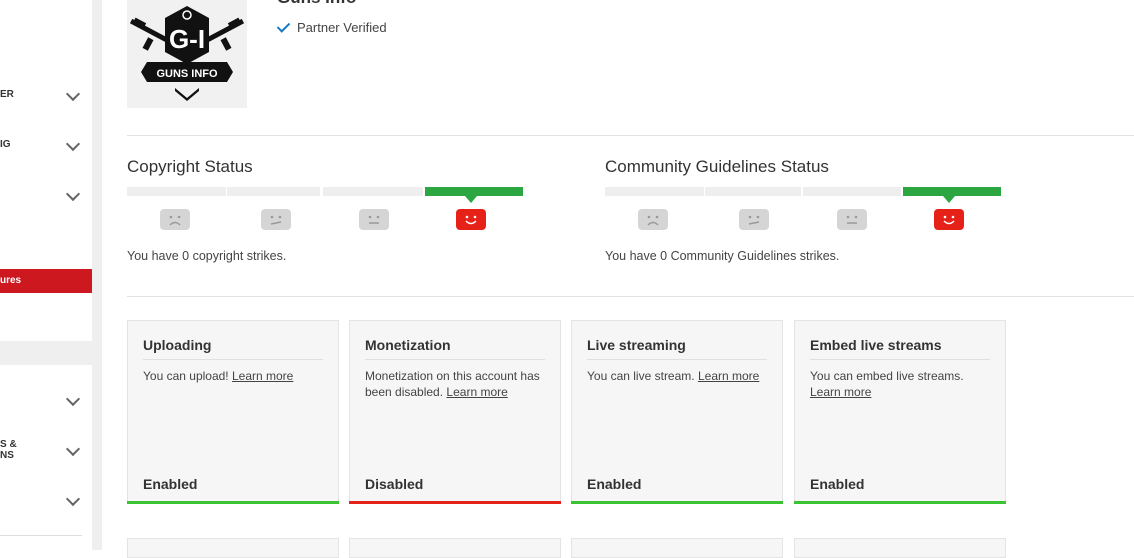  I want to click on card-status: Disabled, so click(394, 484).